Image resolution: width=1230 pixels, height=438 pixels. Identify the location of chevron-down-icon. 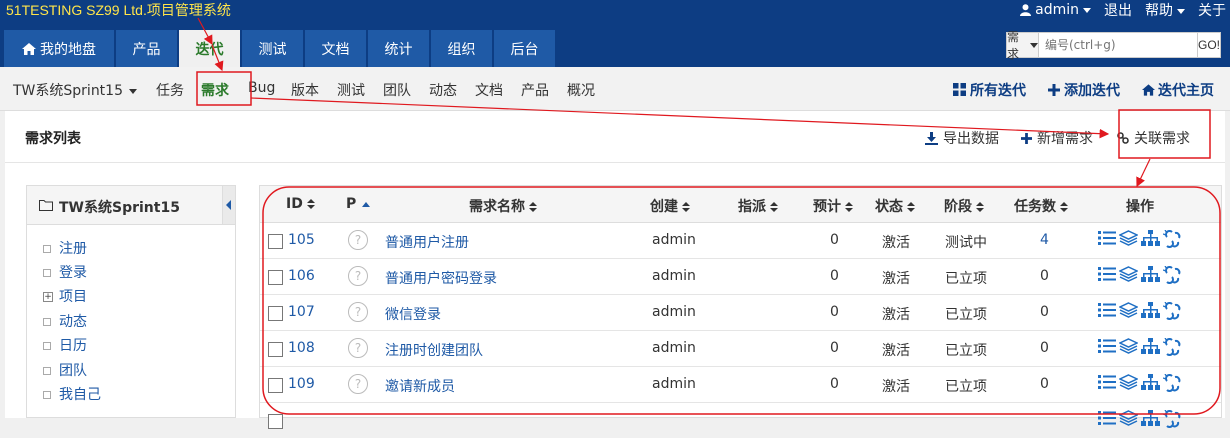
(1087, 10).